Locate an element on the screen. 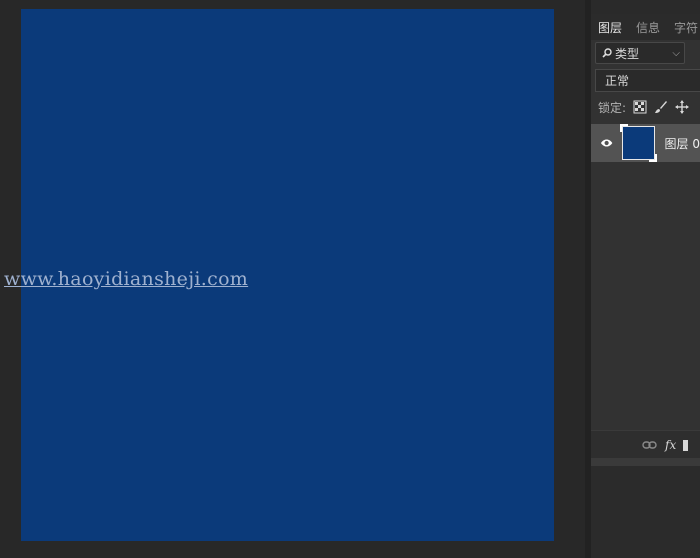 The width and height of the screenshot is (700, 558). chevron-down-icon: ⌵ is located at coordinates (676, 53).